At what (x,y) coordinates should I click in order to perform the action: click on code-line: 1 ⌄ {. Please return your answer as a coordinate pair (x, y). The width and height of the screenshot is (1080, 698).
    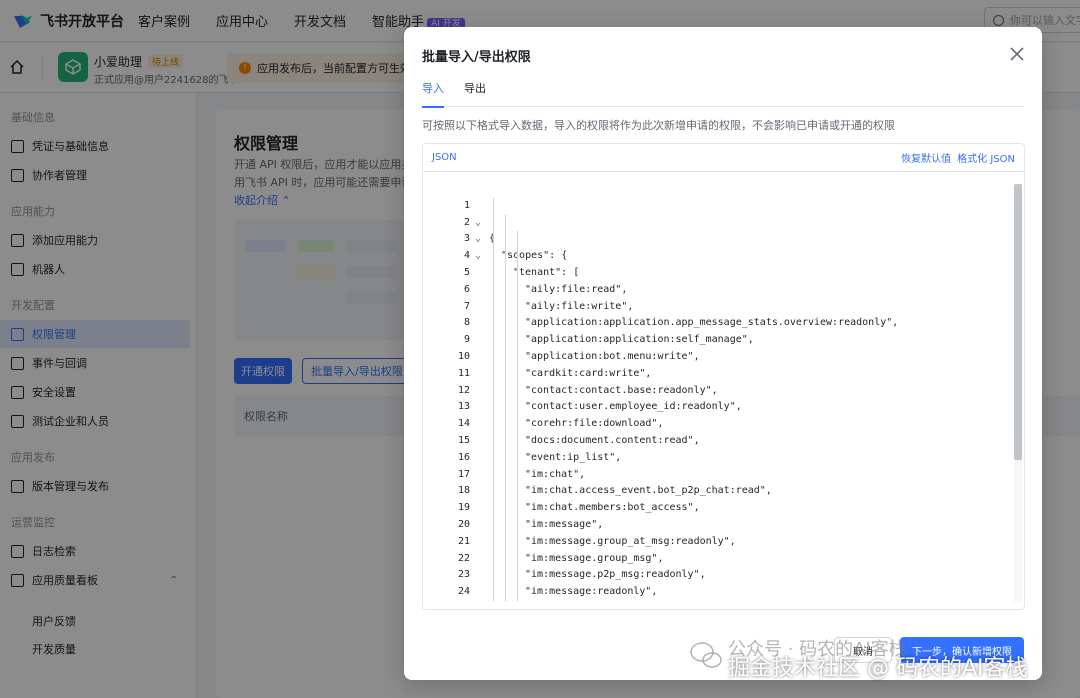
    Looking at the image, I should click on (718, 213).